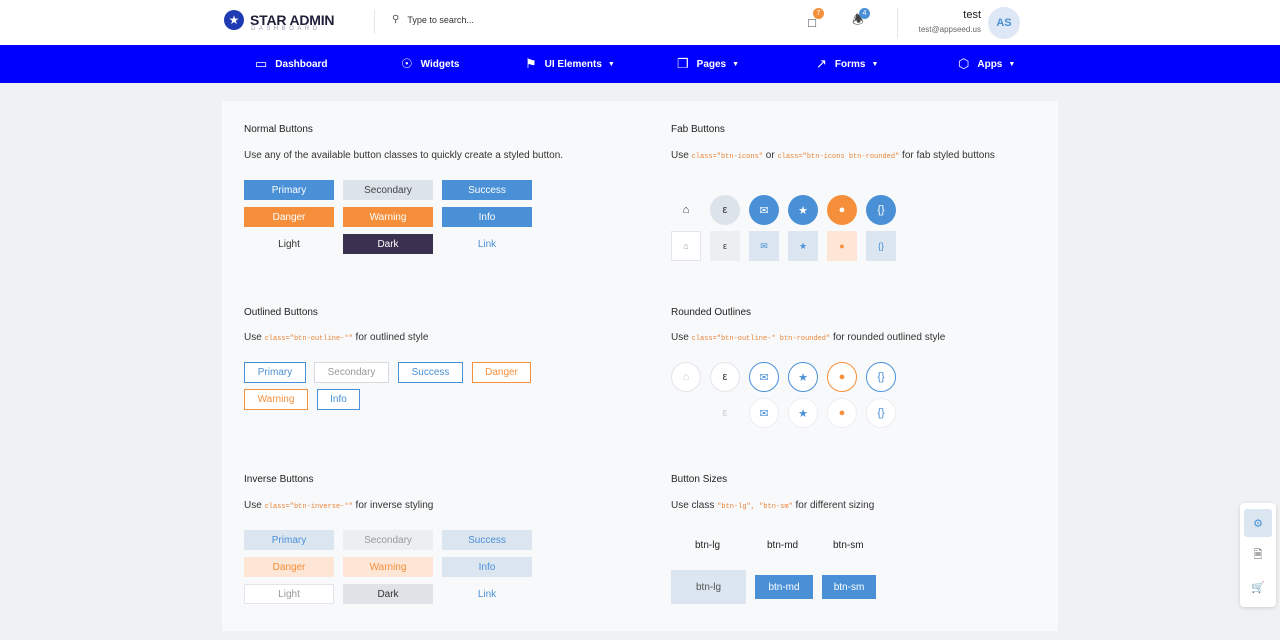 Image resolution: width=1280 pixels, height=640 pixels. Describe the element at coordinates (430, 372) in the screenshot. I see `outline-success-button: Success` at that location.